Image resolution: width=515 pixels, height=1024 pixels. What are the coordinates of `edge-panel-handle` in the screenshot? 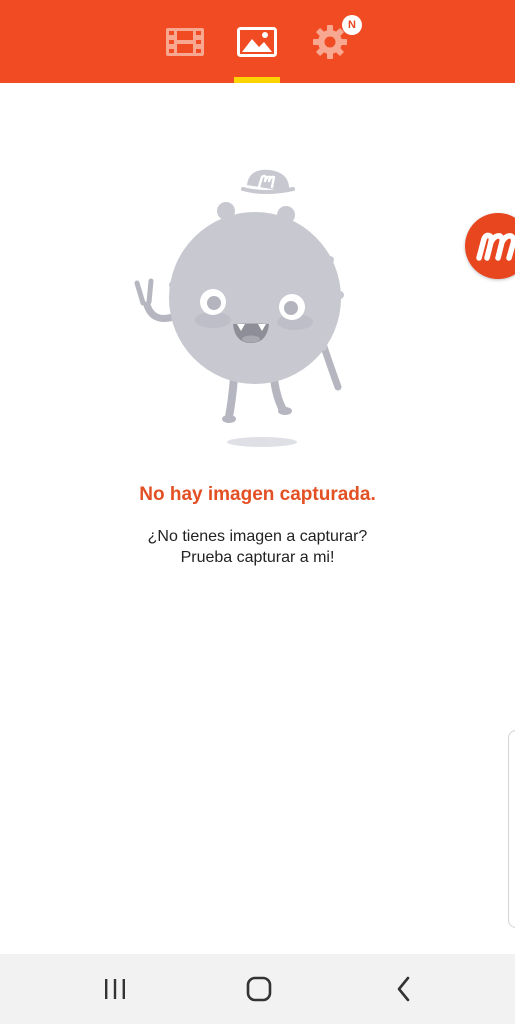 It's located at (511, 829).